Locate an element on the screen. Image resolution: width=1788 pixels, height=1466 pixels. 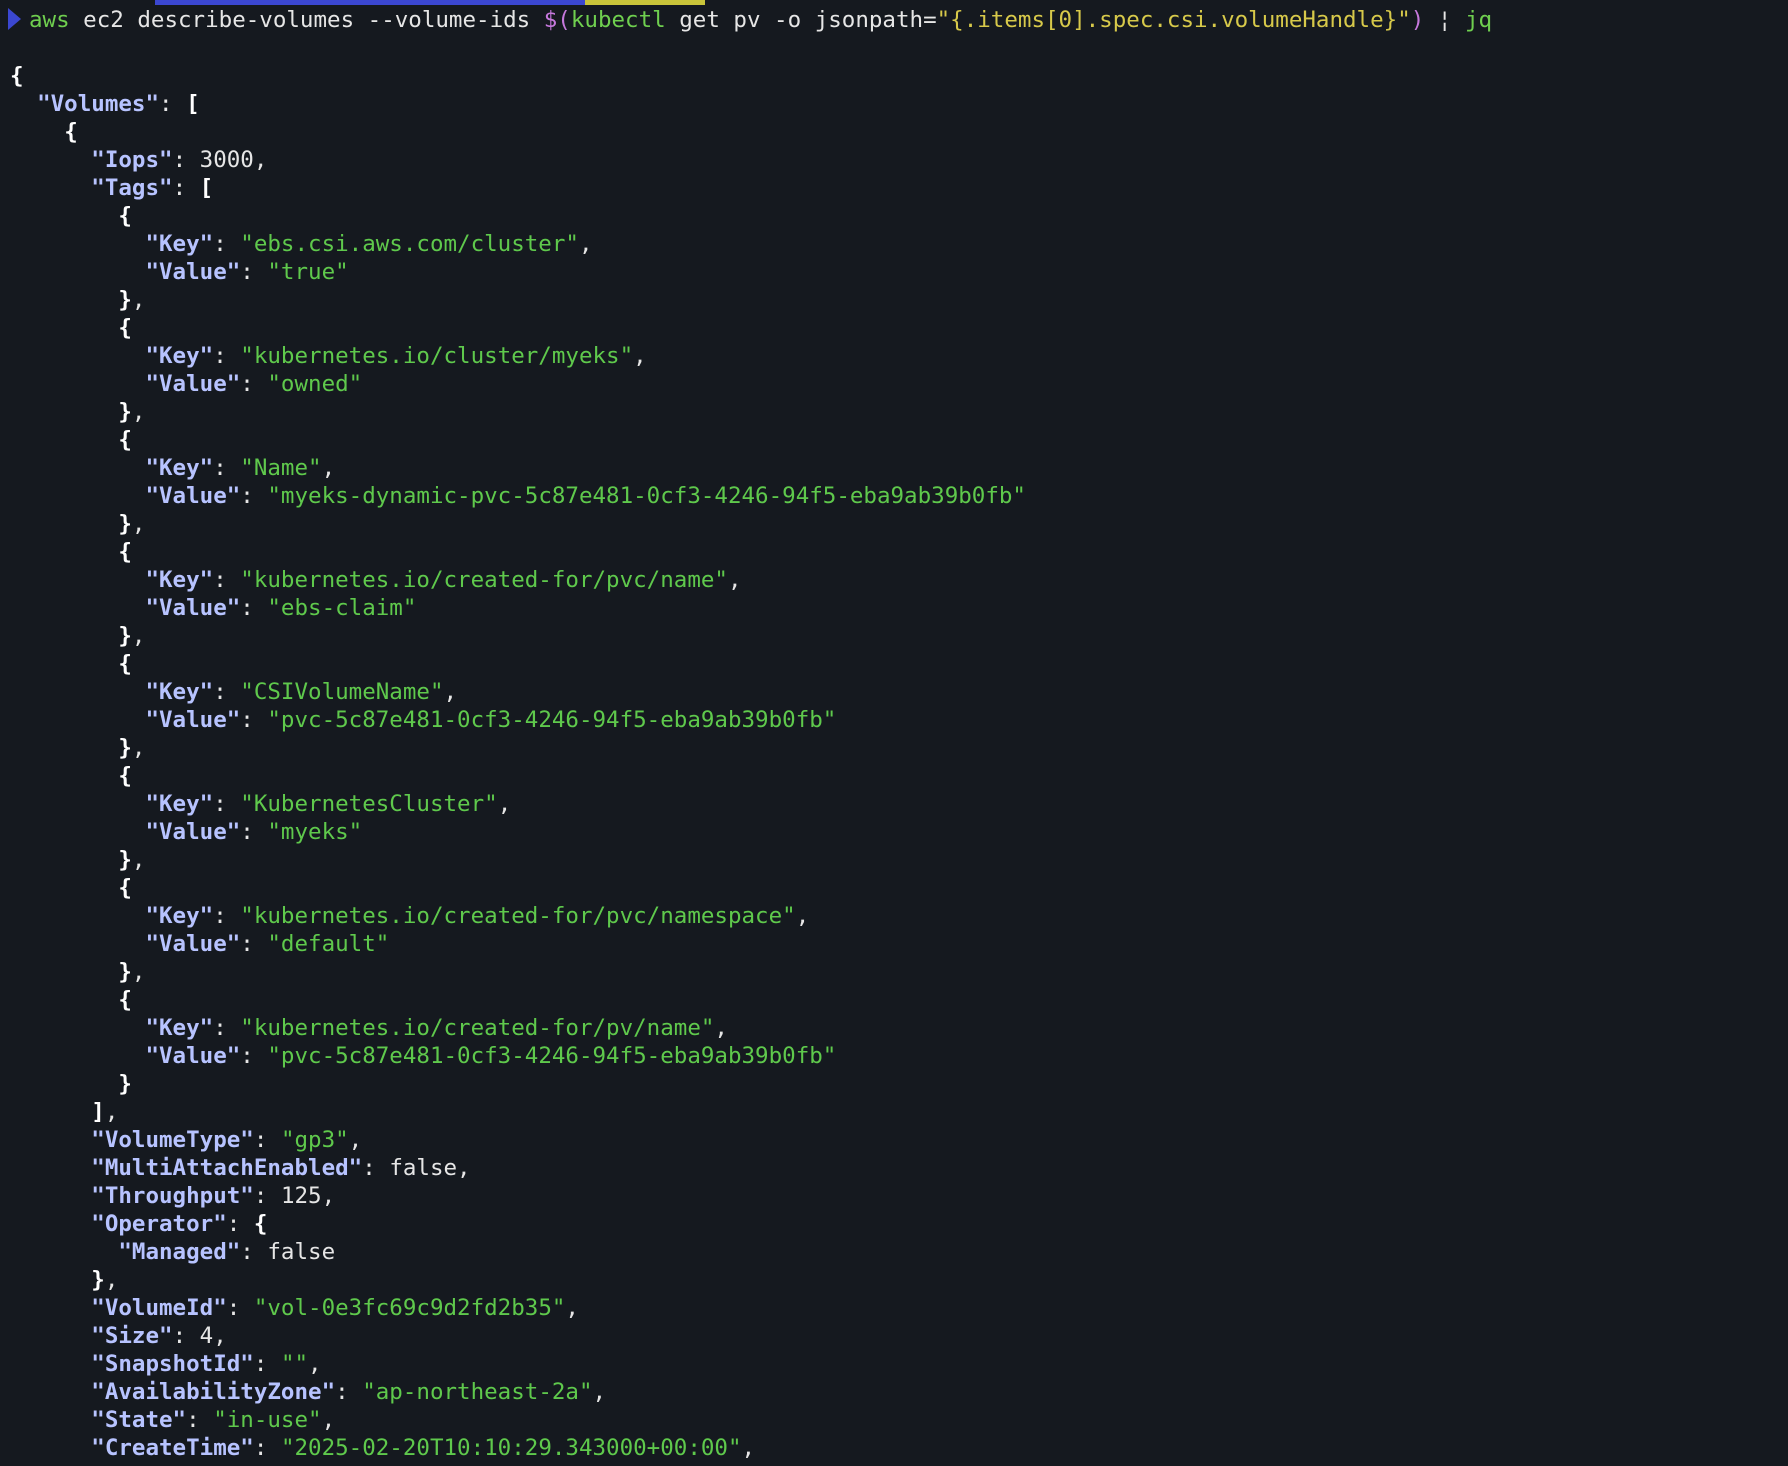
json-line: "Managed": false is located at coordinates (518, 1252).